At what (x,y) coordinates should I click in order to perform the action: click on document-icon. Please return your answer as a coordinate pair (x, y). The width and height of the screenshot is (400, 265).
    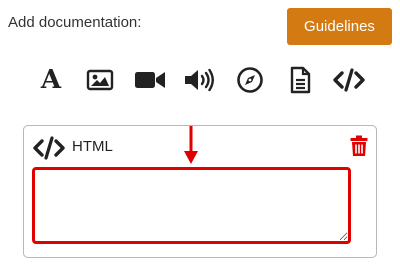
    Looking at the image, I should click on (300, 80).